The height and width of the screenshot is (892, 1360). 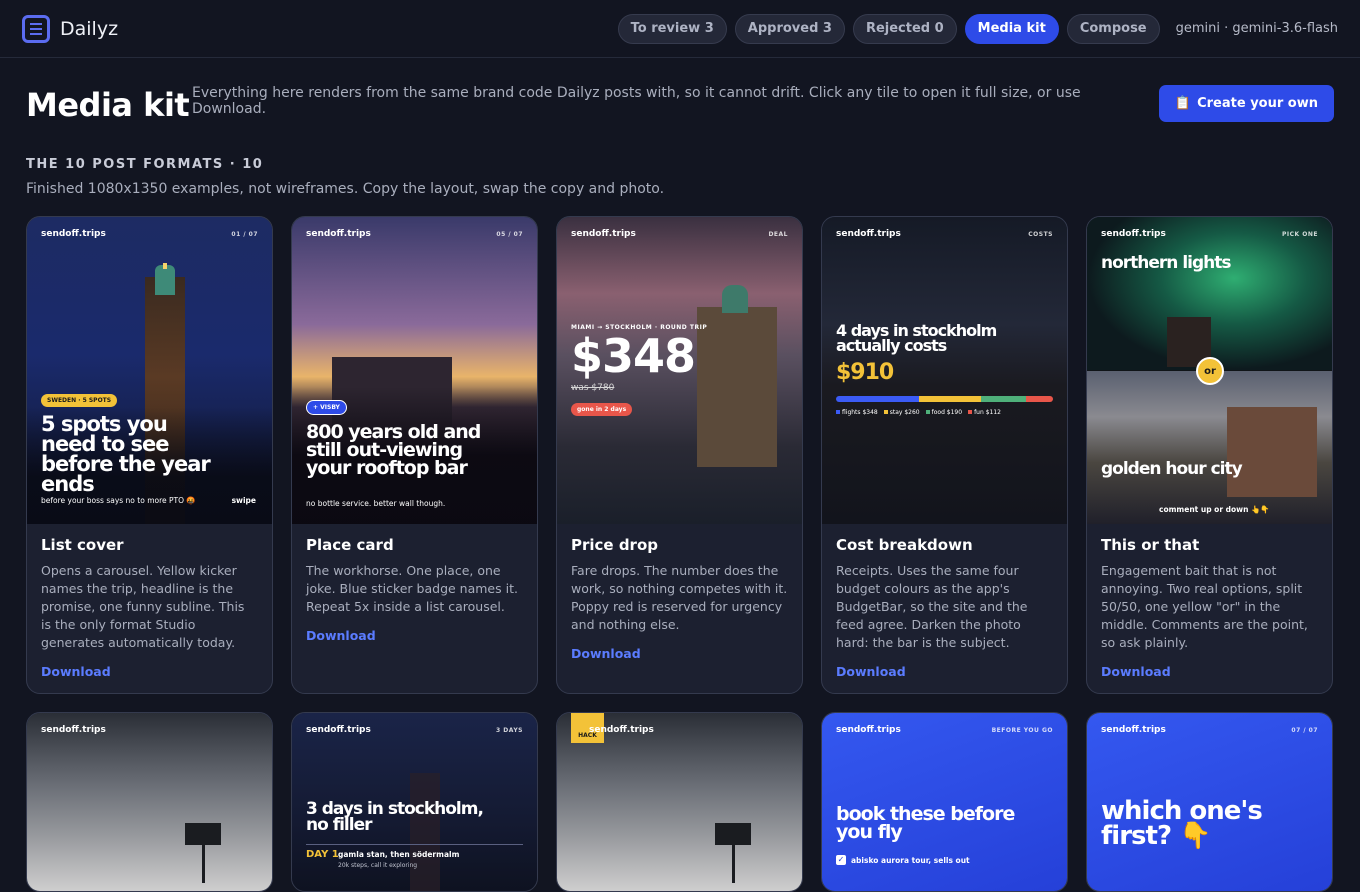 I want to click on tab-rejected: Rejected 0, so click(x=904, y=28).